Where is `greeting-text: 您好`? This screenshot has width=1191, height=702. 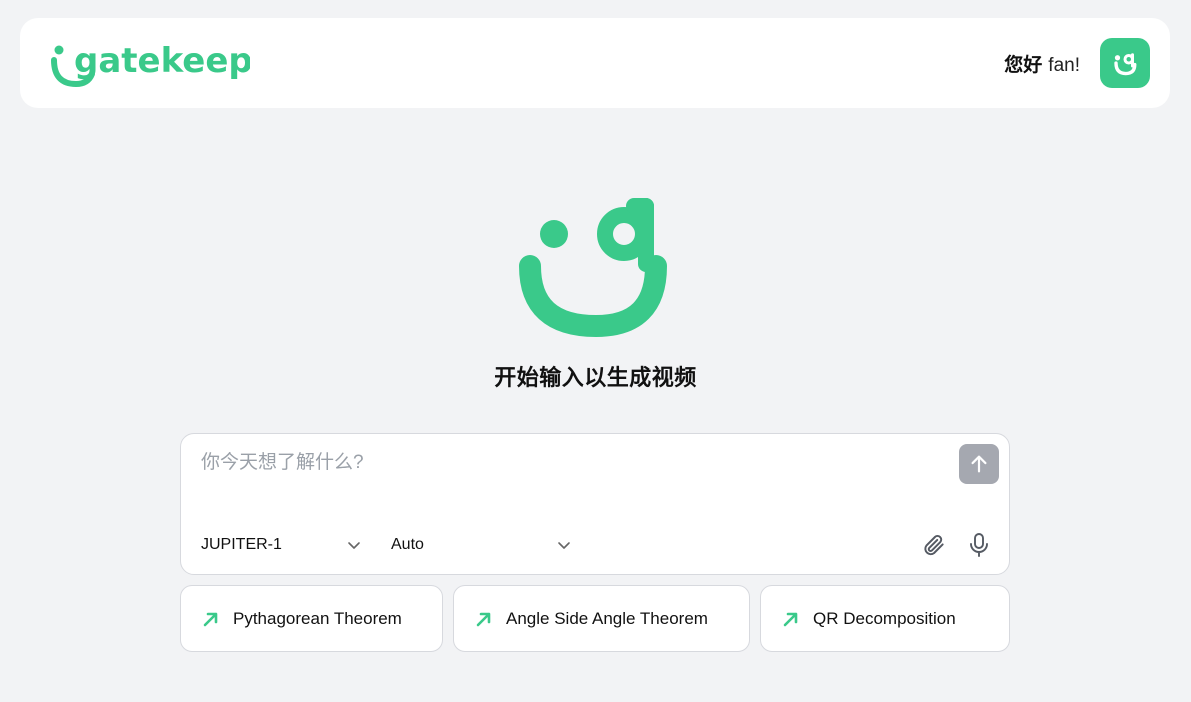 greeting-text: 您好 is located at coordinates (1023, 65).